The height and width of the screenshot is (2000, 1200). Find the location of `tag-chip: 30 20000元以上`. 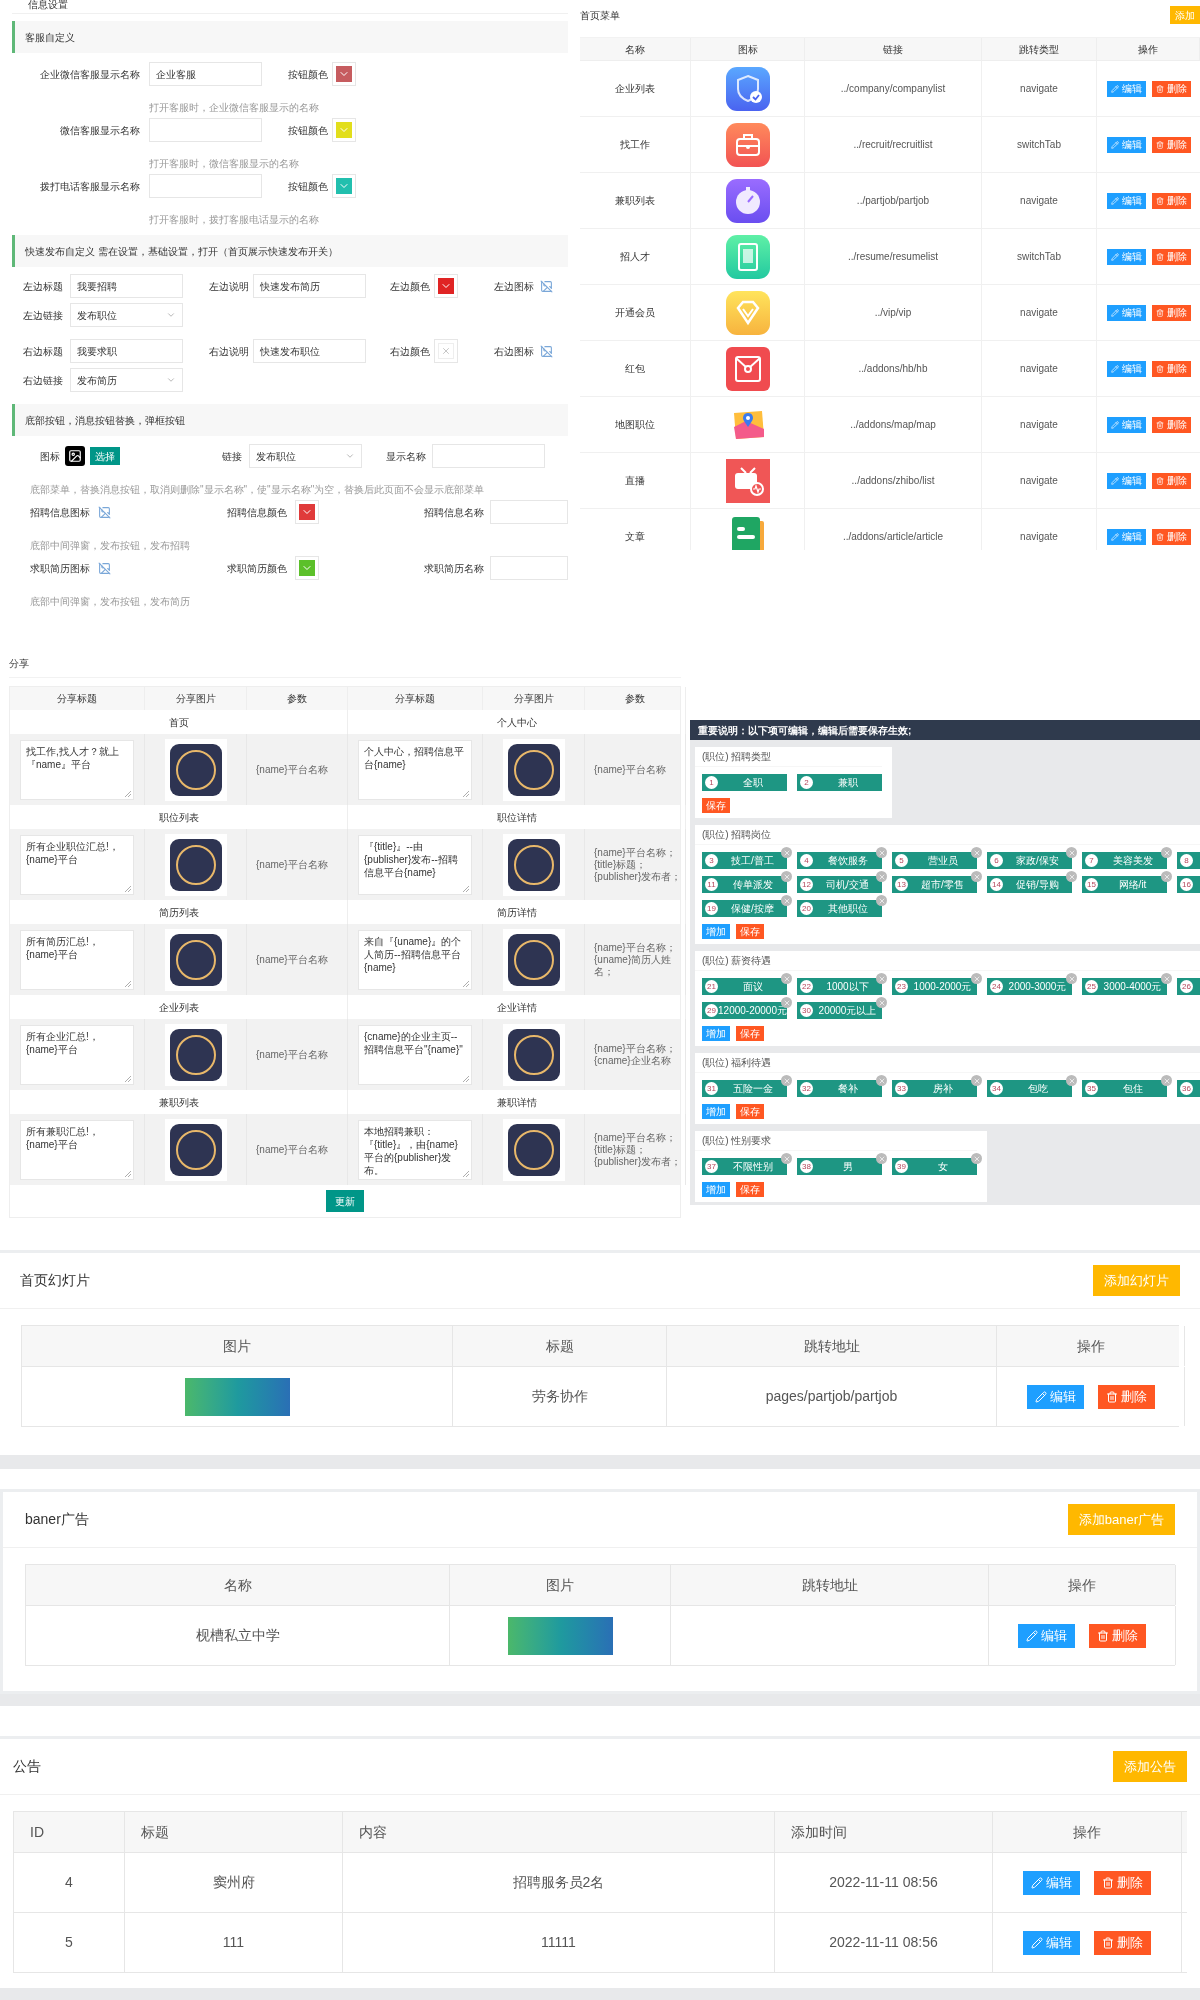

tag-chip: 30 20000元以上 is located at coordinates (839, 1010).